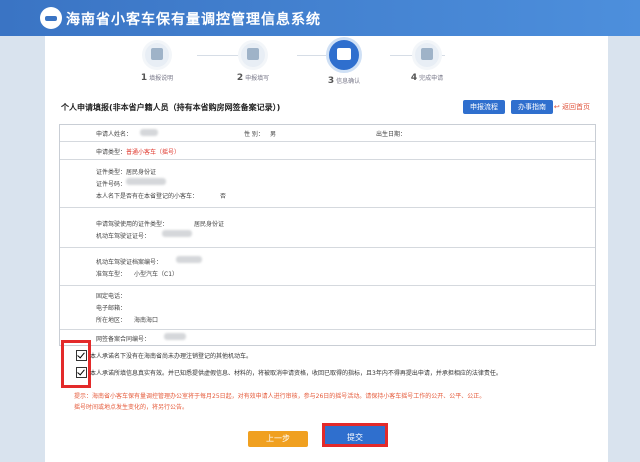 This screenshot has width=640, height=462. Describe the element at coordinates (327, 227) in the screenshot. I see `table-row: 申请驾驶使用的证件类型： 居民身份证 机动车驾驶证证号：` at that location.